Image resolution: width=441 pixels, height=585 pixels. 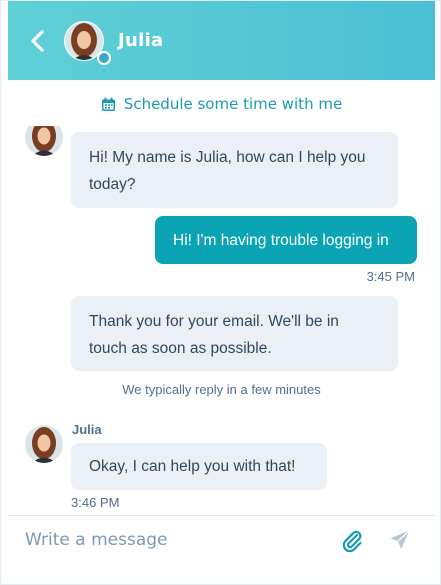 I want to click on schedule-label: Schedule some time with me, so click(x=233, y=104).